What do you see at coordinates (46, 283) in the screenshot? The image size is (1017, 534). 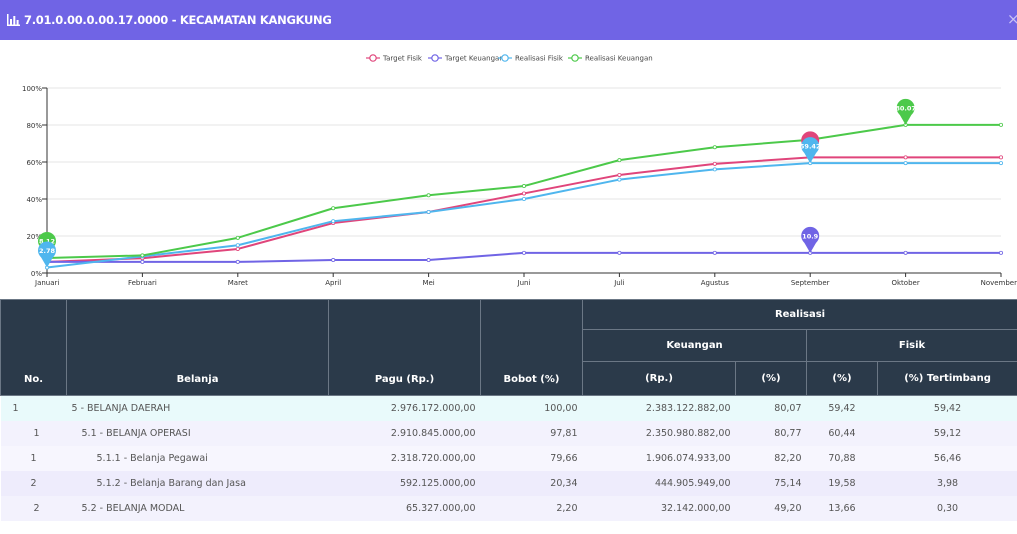 I see `x-tick-label: Januari` at bounding box center [46, 283].